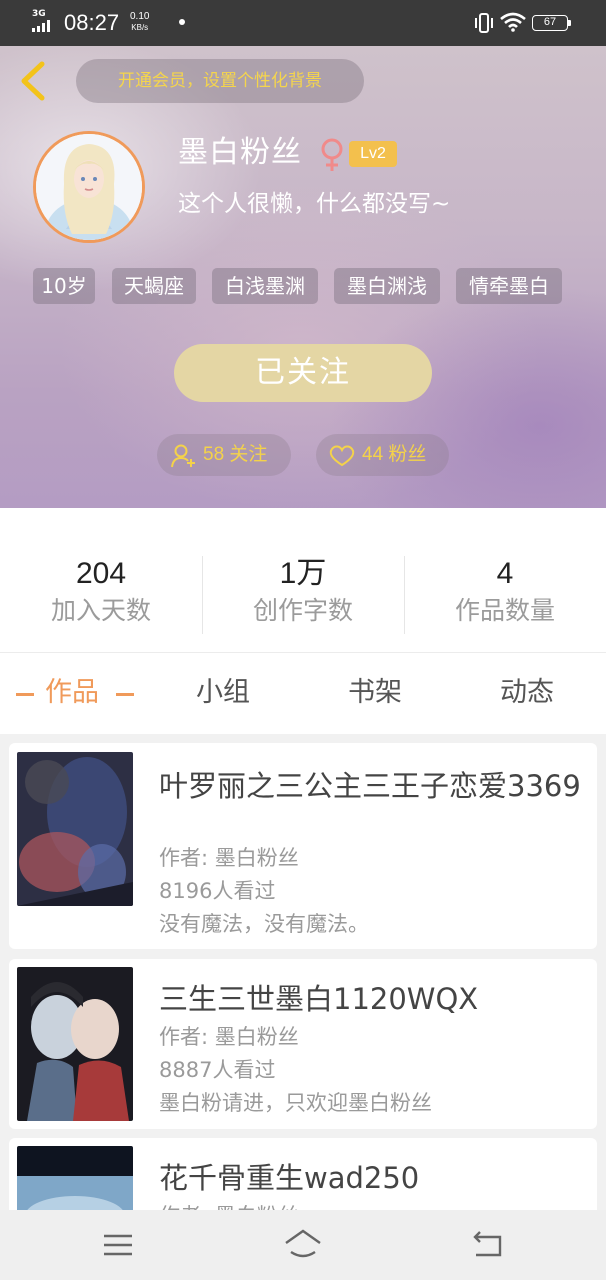 This screenshot has height=1280, width=606. I want to click on work-description: 墨白粉请进，只欢迎墨白粉丝, so click(295, 1103).